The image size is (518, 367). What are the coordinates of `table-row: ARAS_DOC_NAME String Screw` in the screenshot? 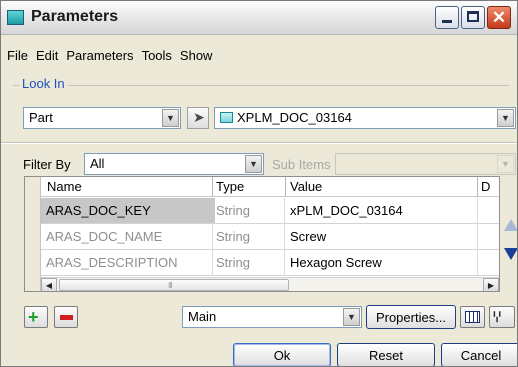 It's located at (270, 237).